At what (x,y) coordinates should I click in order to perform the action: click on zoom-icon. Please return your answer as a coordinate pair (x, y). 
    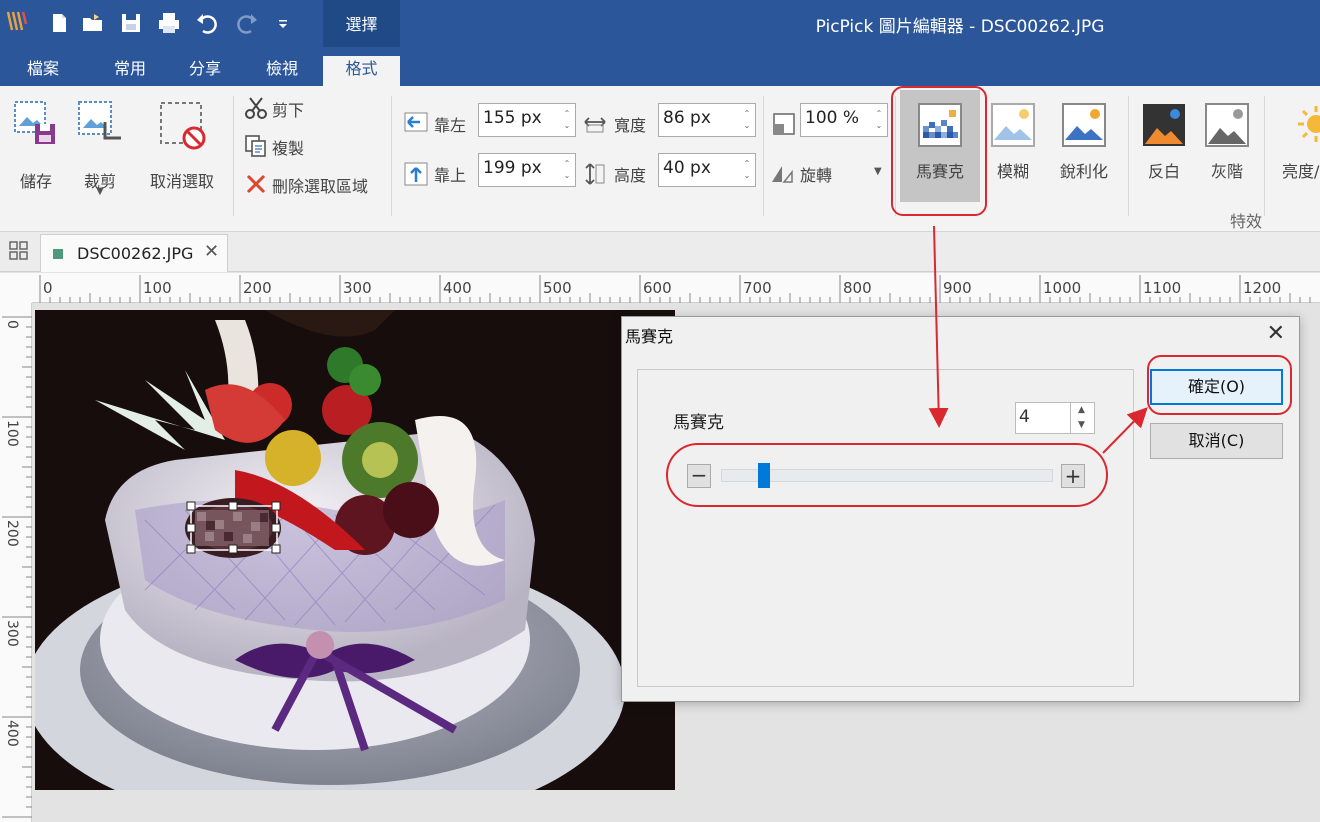
    Looking at the image, I should click on (784, 124).